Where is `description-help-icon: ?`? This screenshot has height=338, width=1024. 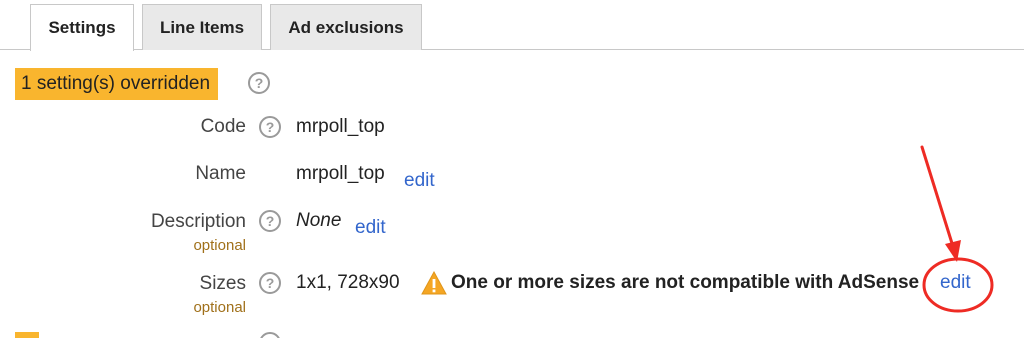
description-help-icon: ? is located at coordinates (270, 221).